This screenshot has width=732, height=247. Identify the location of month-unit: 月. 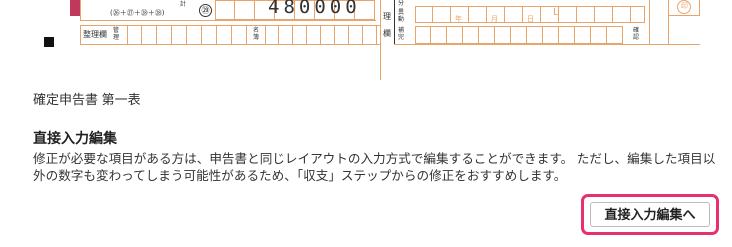
(494, 19).